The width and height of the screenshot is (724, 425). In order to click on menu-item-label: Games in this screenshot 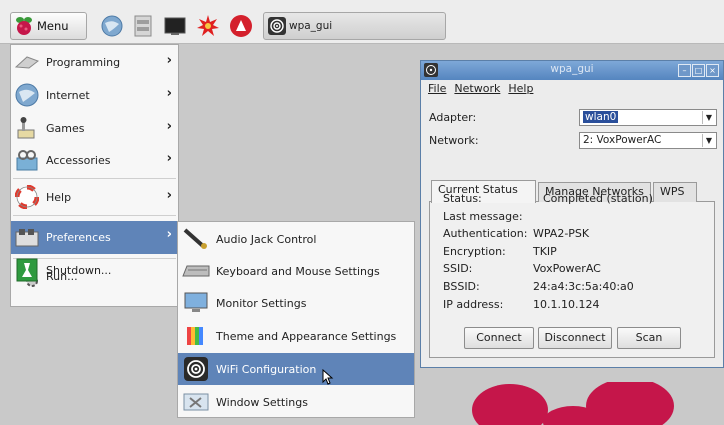, I will do `click(65, 128)`.